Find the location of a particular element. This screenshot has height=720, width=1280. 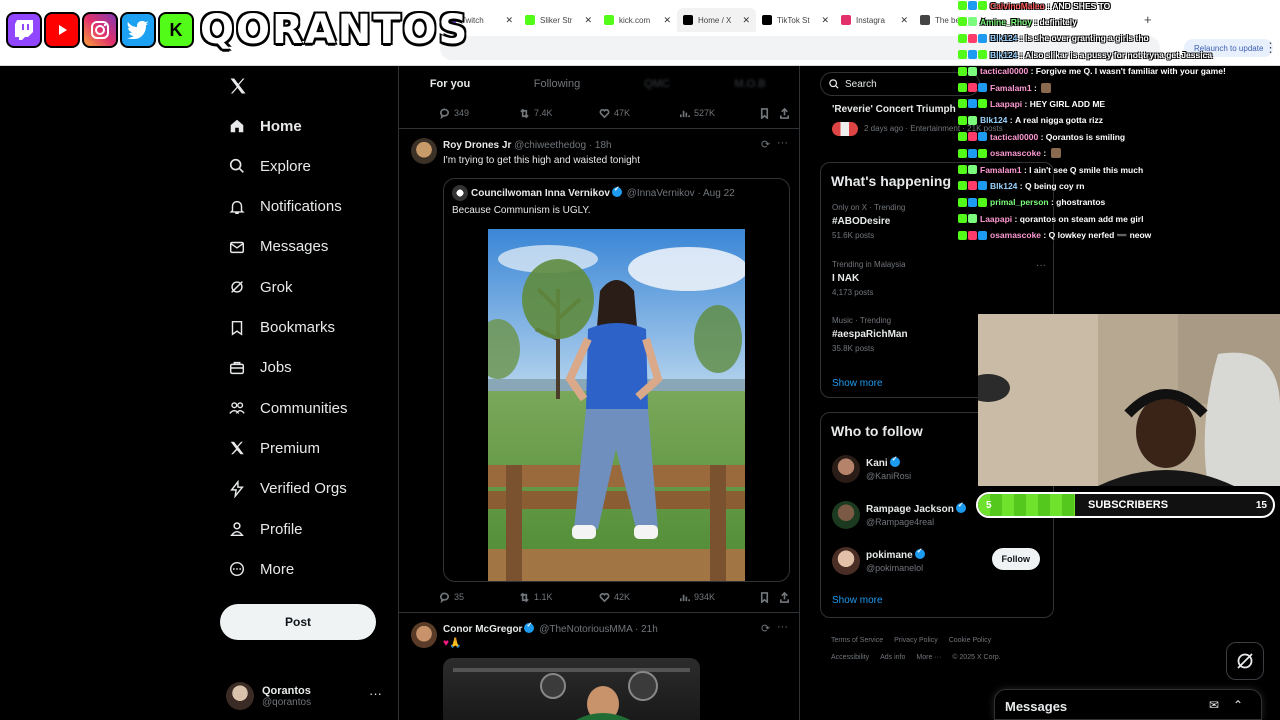

expand-chevron-icon: ⌃ is located at coordinates (1238, 705).